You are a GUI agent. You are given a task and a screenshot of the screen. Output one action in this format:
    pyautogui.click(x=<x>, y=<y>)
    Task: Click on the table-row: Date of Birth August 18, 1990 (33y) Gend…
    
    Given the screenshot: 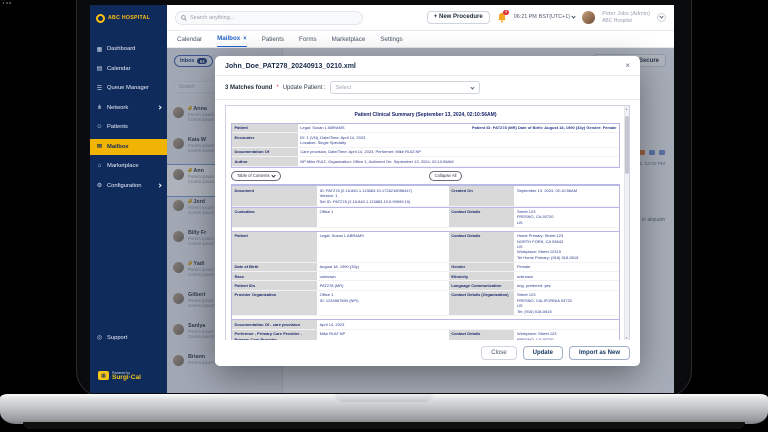 What is the action you would take?
    pyautogui.click(x=425, y=267)
    